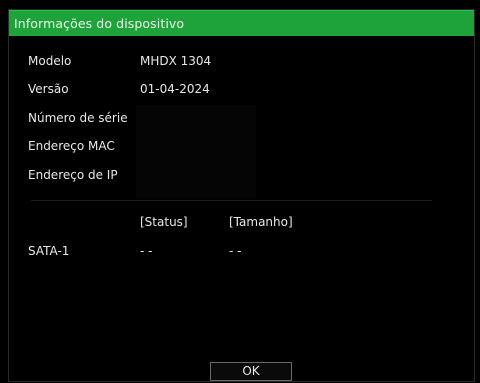 The width and height of the screenshot is (480, 383). What do you see at coordinates (241, 23) in the screenshot?
I see `dialog-titlebar: Informações do dispositivo` at bounding box center [241, 23].